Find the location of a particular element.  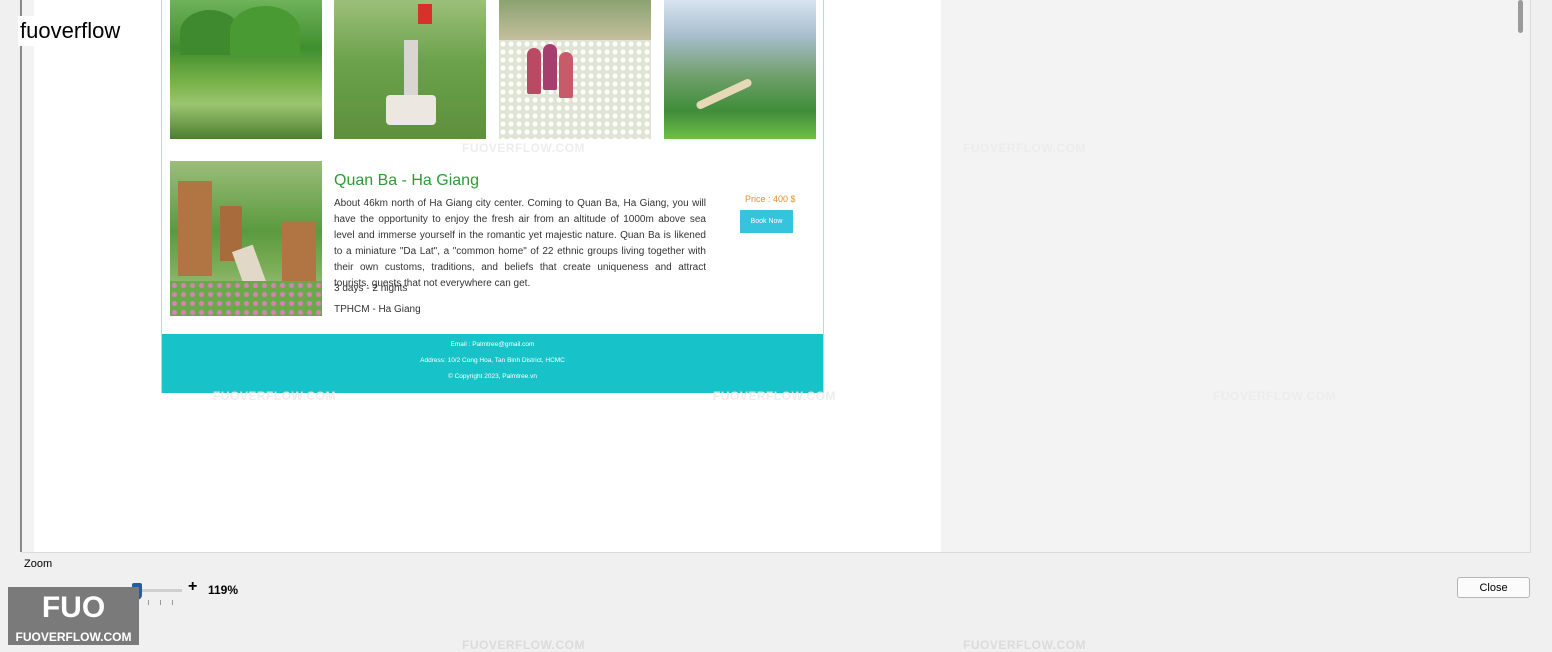

zoom-value: 119% is located at coordinates (223, 590).